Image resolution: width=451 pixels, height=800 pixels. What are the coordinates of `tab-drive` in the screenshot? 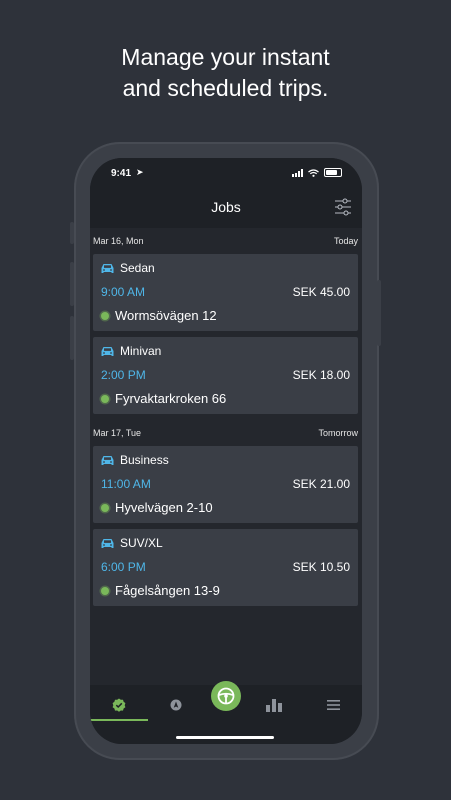 It's located at (226, 696).